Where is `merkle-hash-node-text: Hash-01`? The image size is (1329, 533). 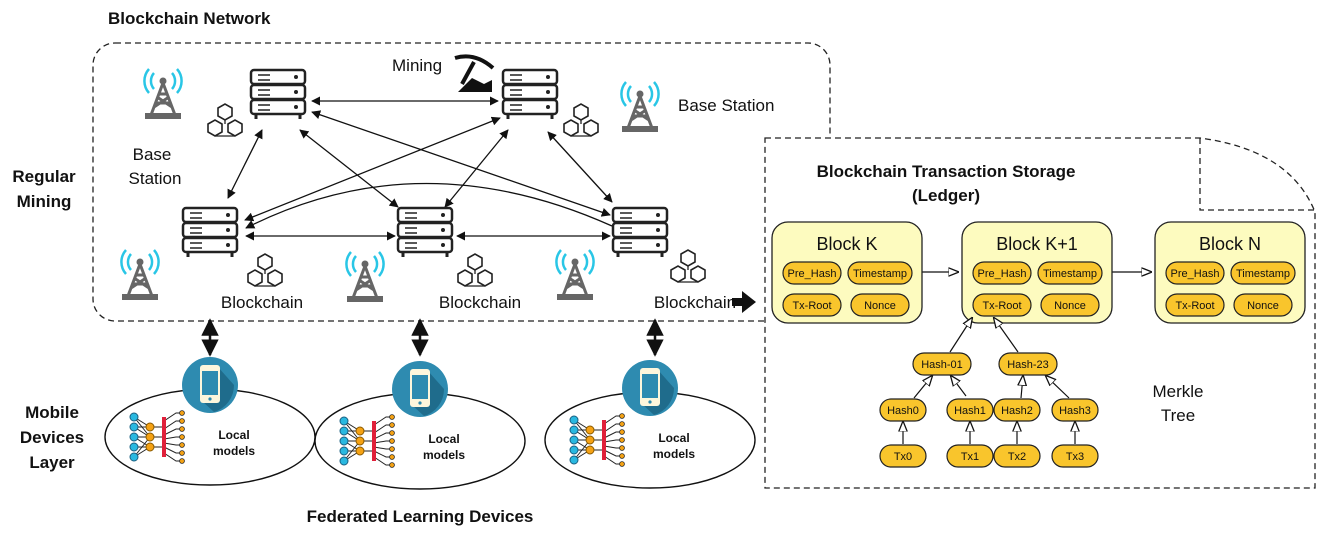
merkle-hash-node-text: Hash-01 is located at coordinates (942, 365).